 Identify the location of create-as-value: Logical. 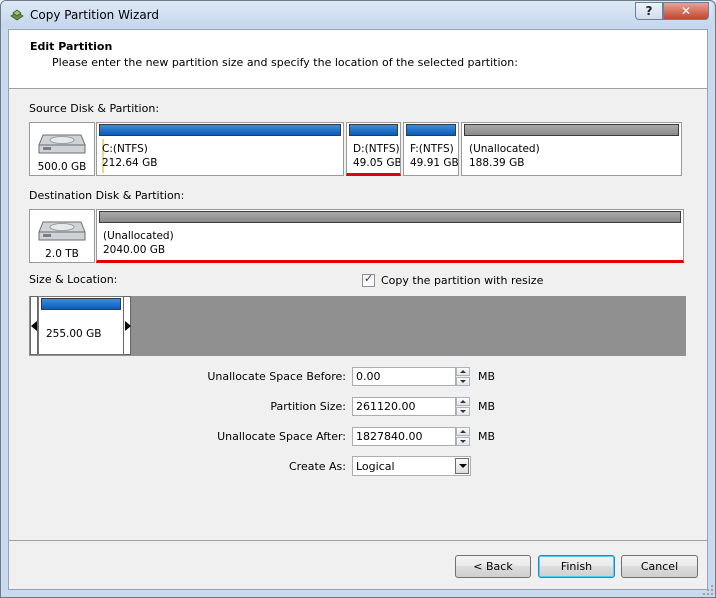
(375, 466).